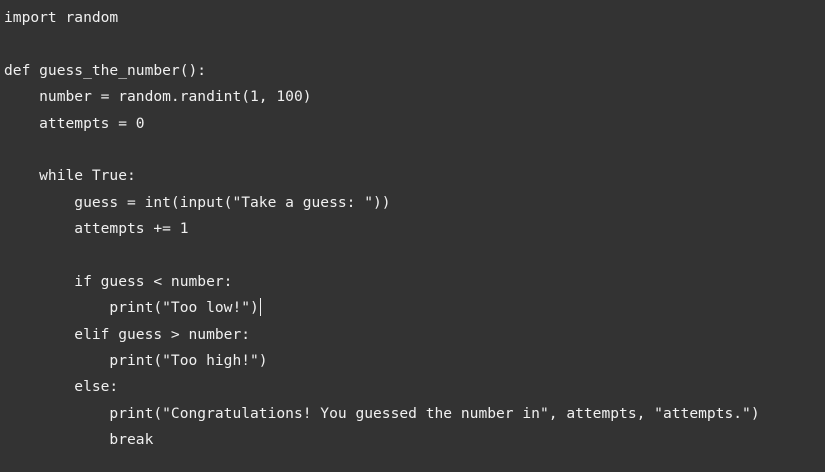 The height and width of the screenshot is (472, 825). Describe the element at coordinates (414, 18) in the screenshot. I see `code-line: import random` at that location.